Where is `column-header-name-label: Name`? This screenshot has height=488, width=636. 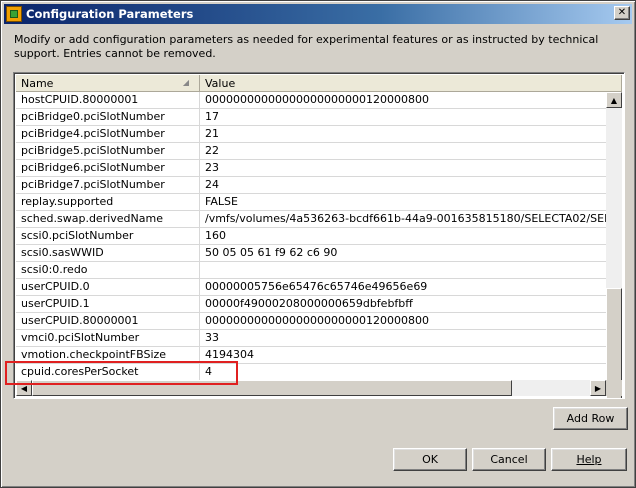
column-header-name-label: Name is located at coordinates (37, 83).